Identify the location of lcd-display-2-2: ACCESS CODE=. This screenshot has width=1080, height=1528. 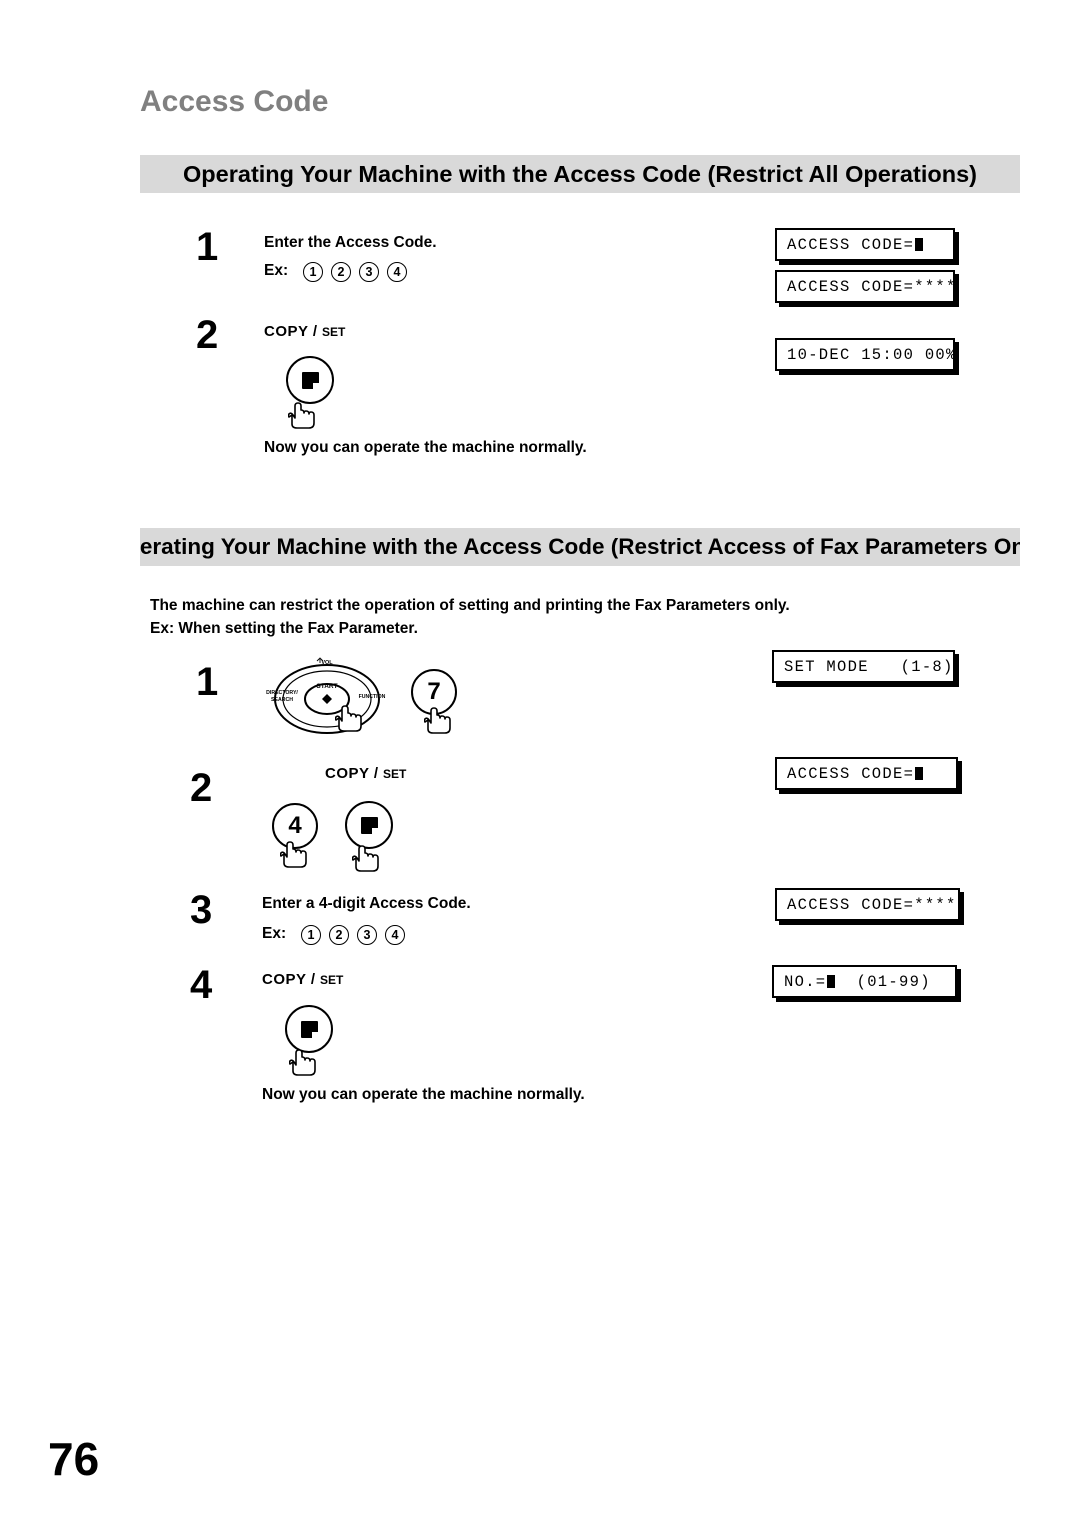
(866, 773).